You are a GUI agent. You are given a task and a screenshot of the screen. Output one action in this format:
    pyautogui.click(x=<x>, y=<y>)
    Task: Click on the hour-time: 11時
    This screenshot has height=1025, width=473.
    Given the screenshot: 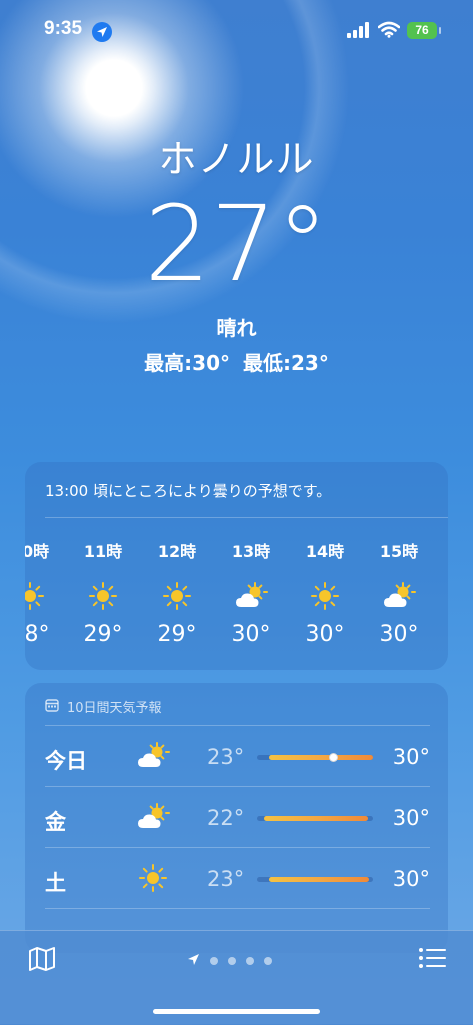 What is the action you would take?
    pyautogui.click(x=103, y=551)
    